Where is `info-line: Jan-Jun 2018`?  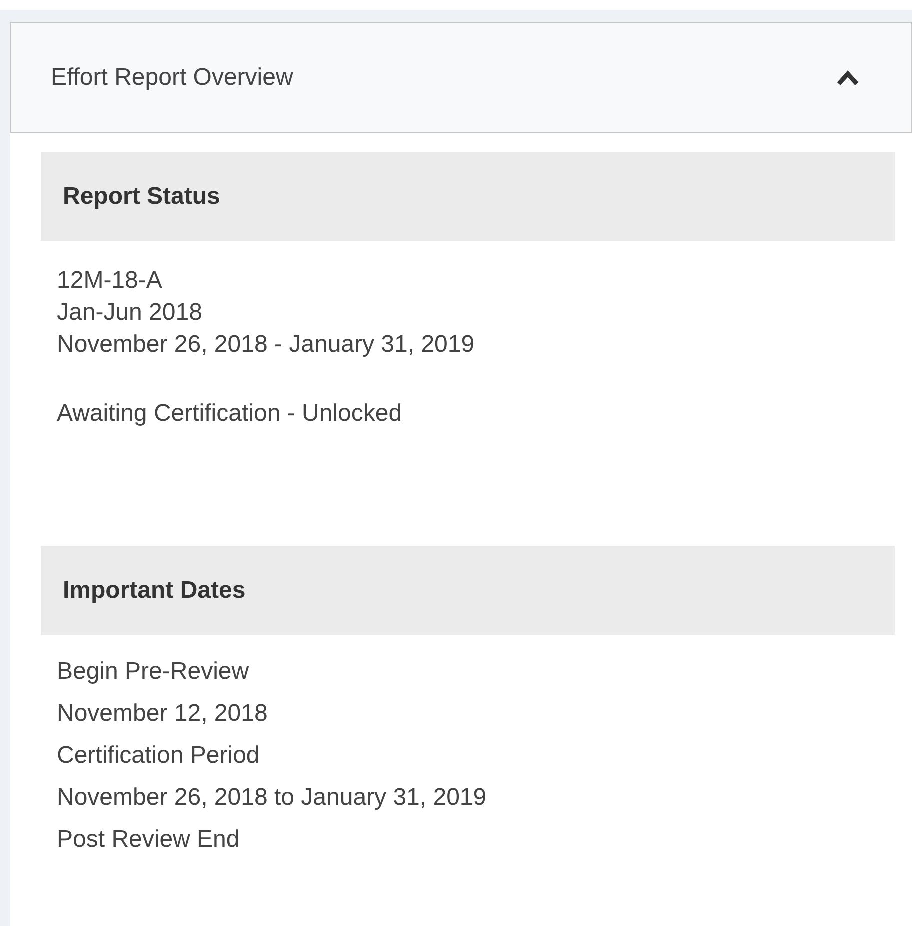
info-line: Jan-Jun 2018 is located at coordinates (130, 313).